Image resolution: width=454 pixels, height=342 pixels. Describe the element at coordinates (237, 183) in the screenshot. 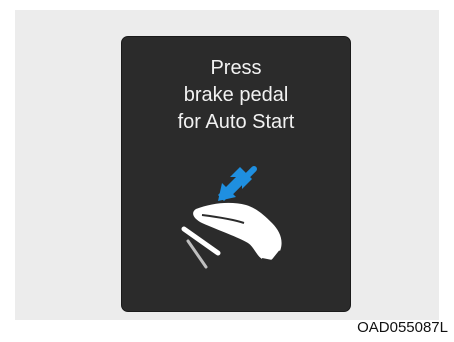

I see `down-left-arrow-icon` at that location.